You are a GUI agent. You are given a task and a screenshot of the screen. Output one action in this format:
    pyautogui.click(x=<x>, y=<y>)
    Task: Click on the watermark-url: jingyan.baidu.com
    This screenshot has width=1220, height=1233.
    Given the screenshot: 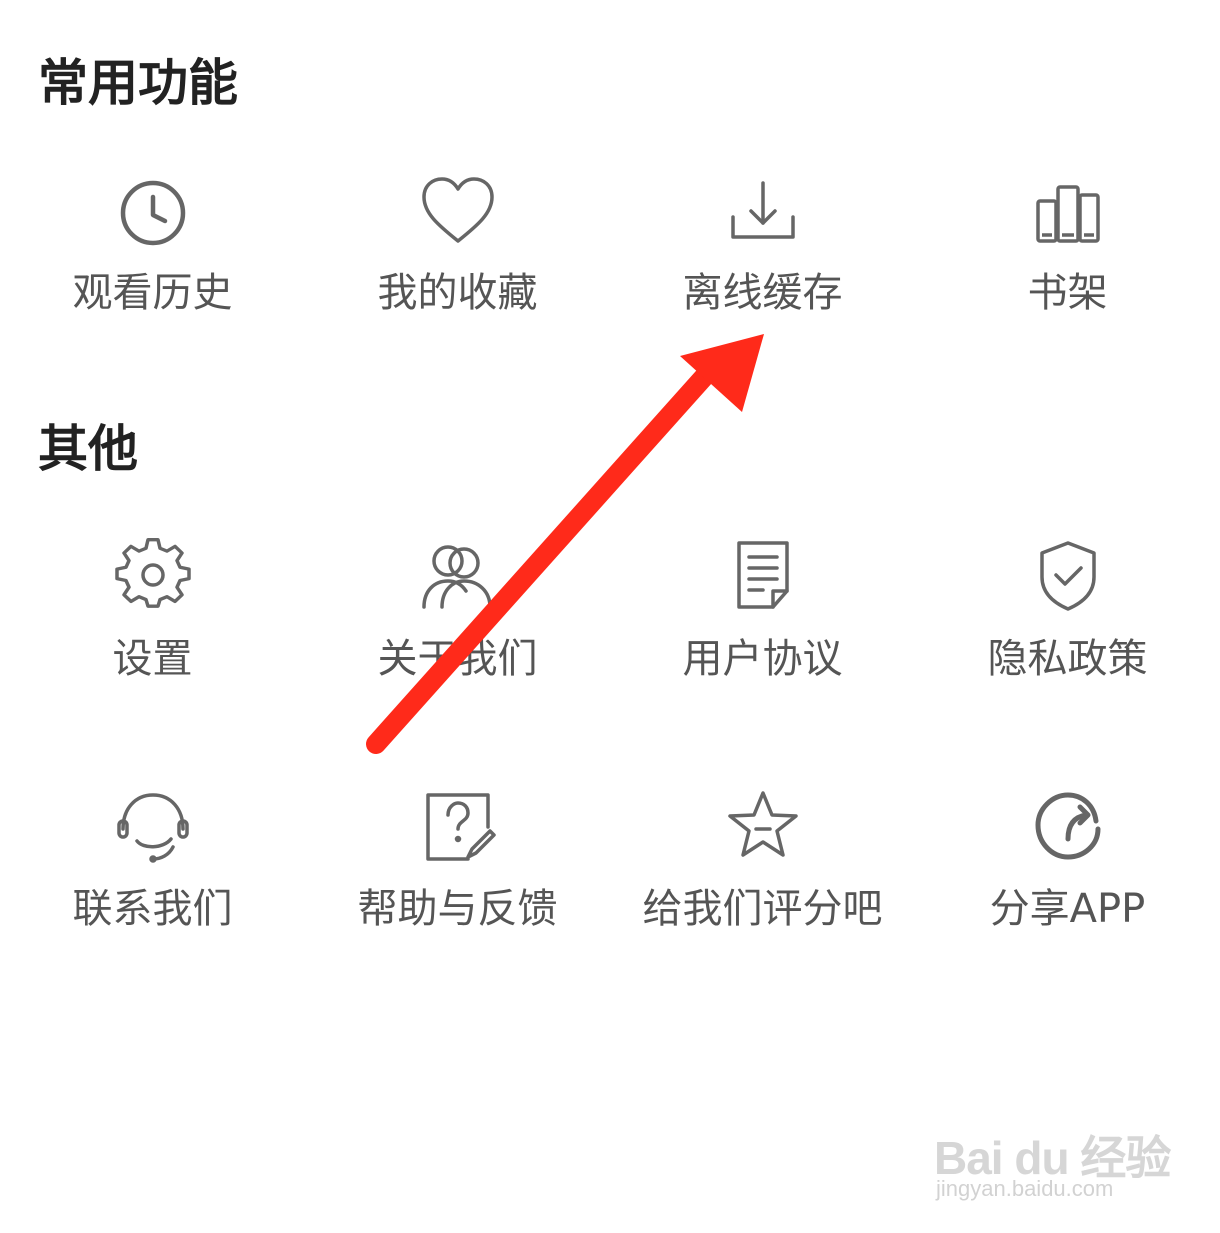 What is the action you would take?
    pyautogui.click(x=1025, y=1188)
    